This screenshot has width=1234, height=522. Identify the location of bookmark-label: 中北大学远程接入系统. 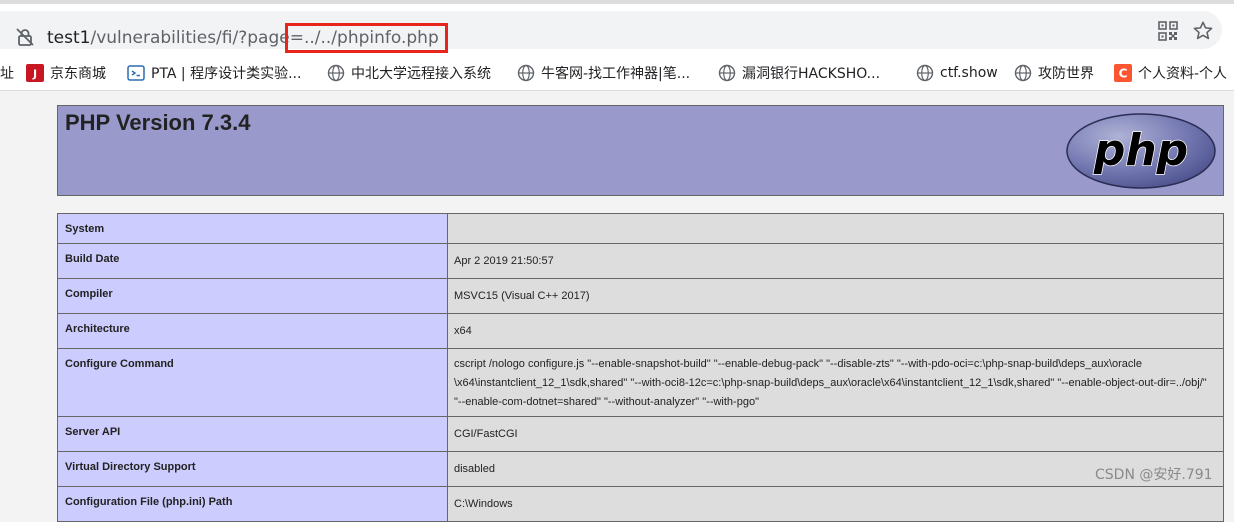
(421, 74).